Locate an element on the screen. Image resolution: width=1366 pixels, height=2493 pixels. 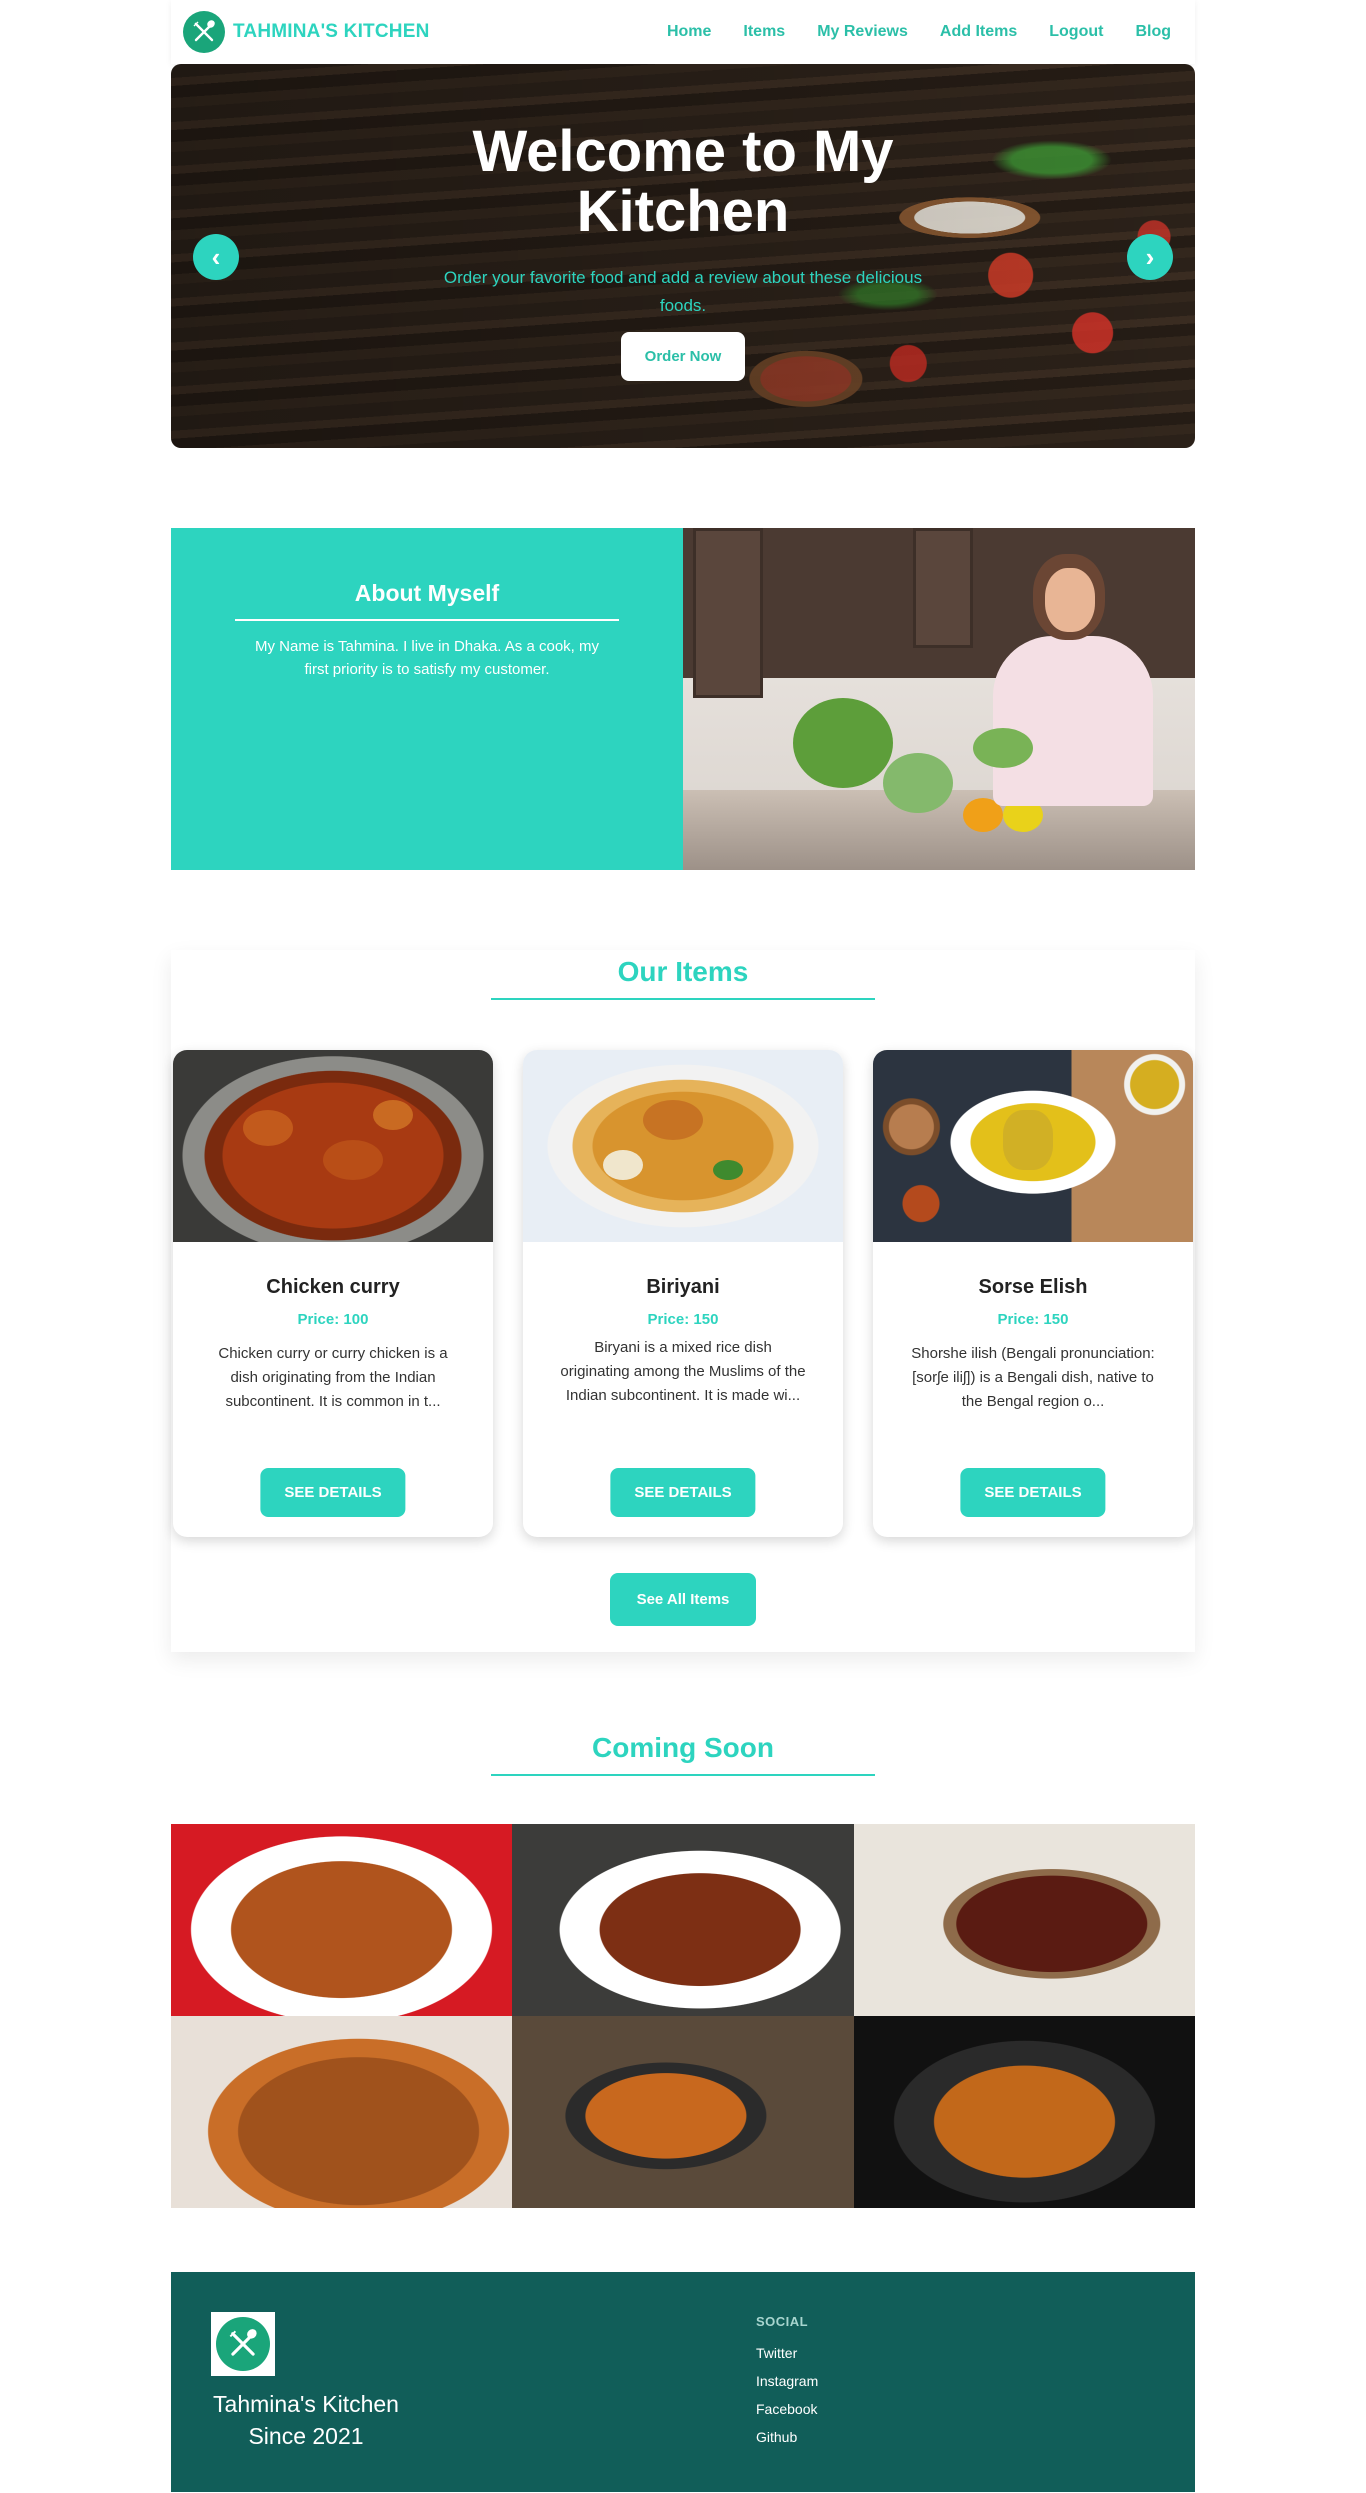
biriyani-image is located at coordinates (683, 1146).